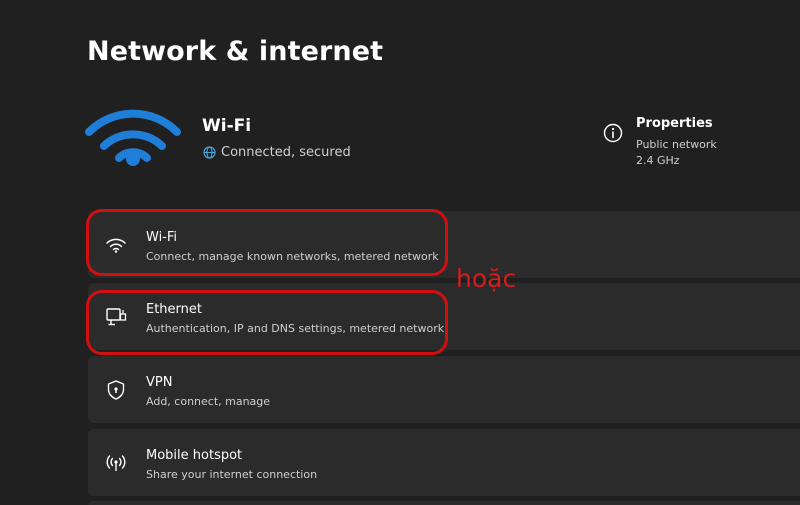 The height and width of the screenshot is (505, 800). What do you see at coordinates (116, 390) in the screenshot?
I see `shield-icon` at bounding box center [116, 390].